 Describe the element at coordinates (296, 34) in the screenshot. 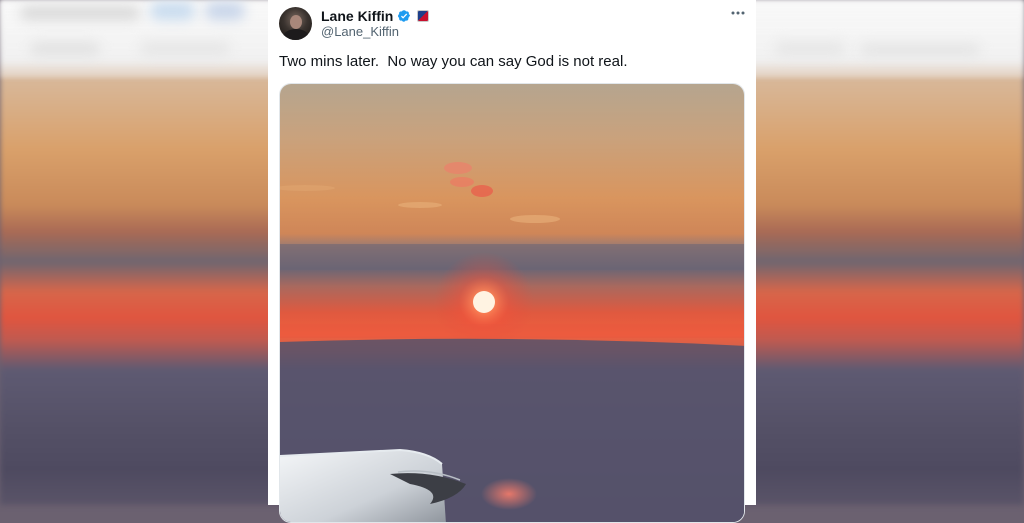

I see `avatar-shoulders` at that location.